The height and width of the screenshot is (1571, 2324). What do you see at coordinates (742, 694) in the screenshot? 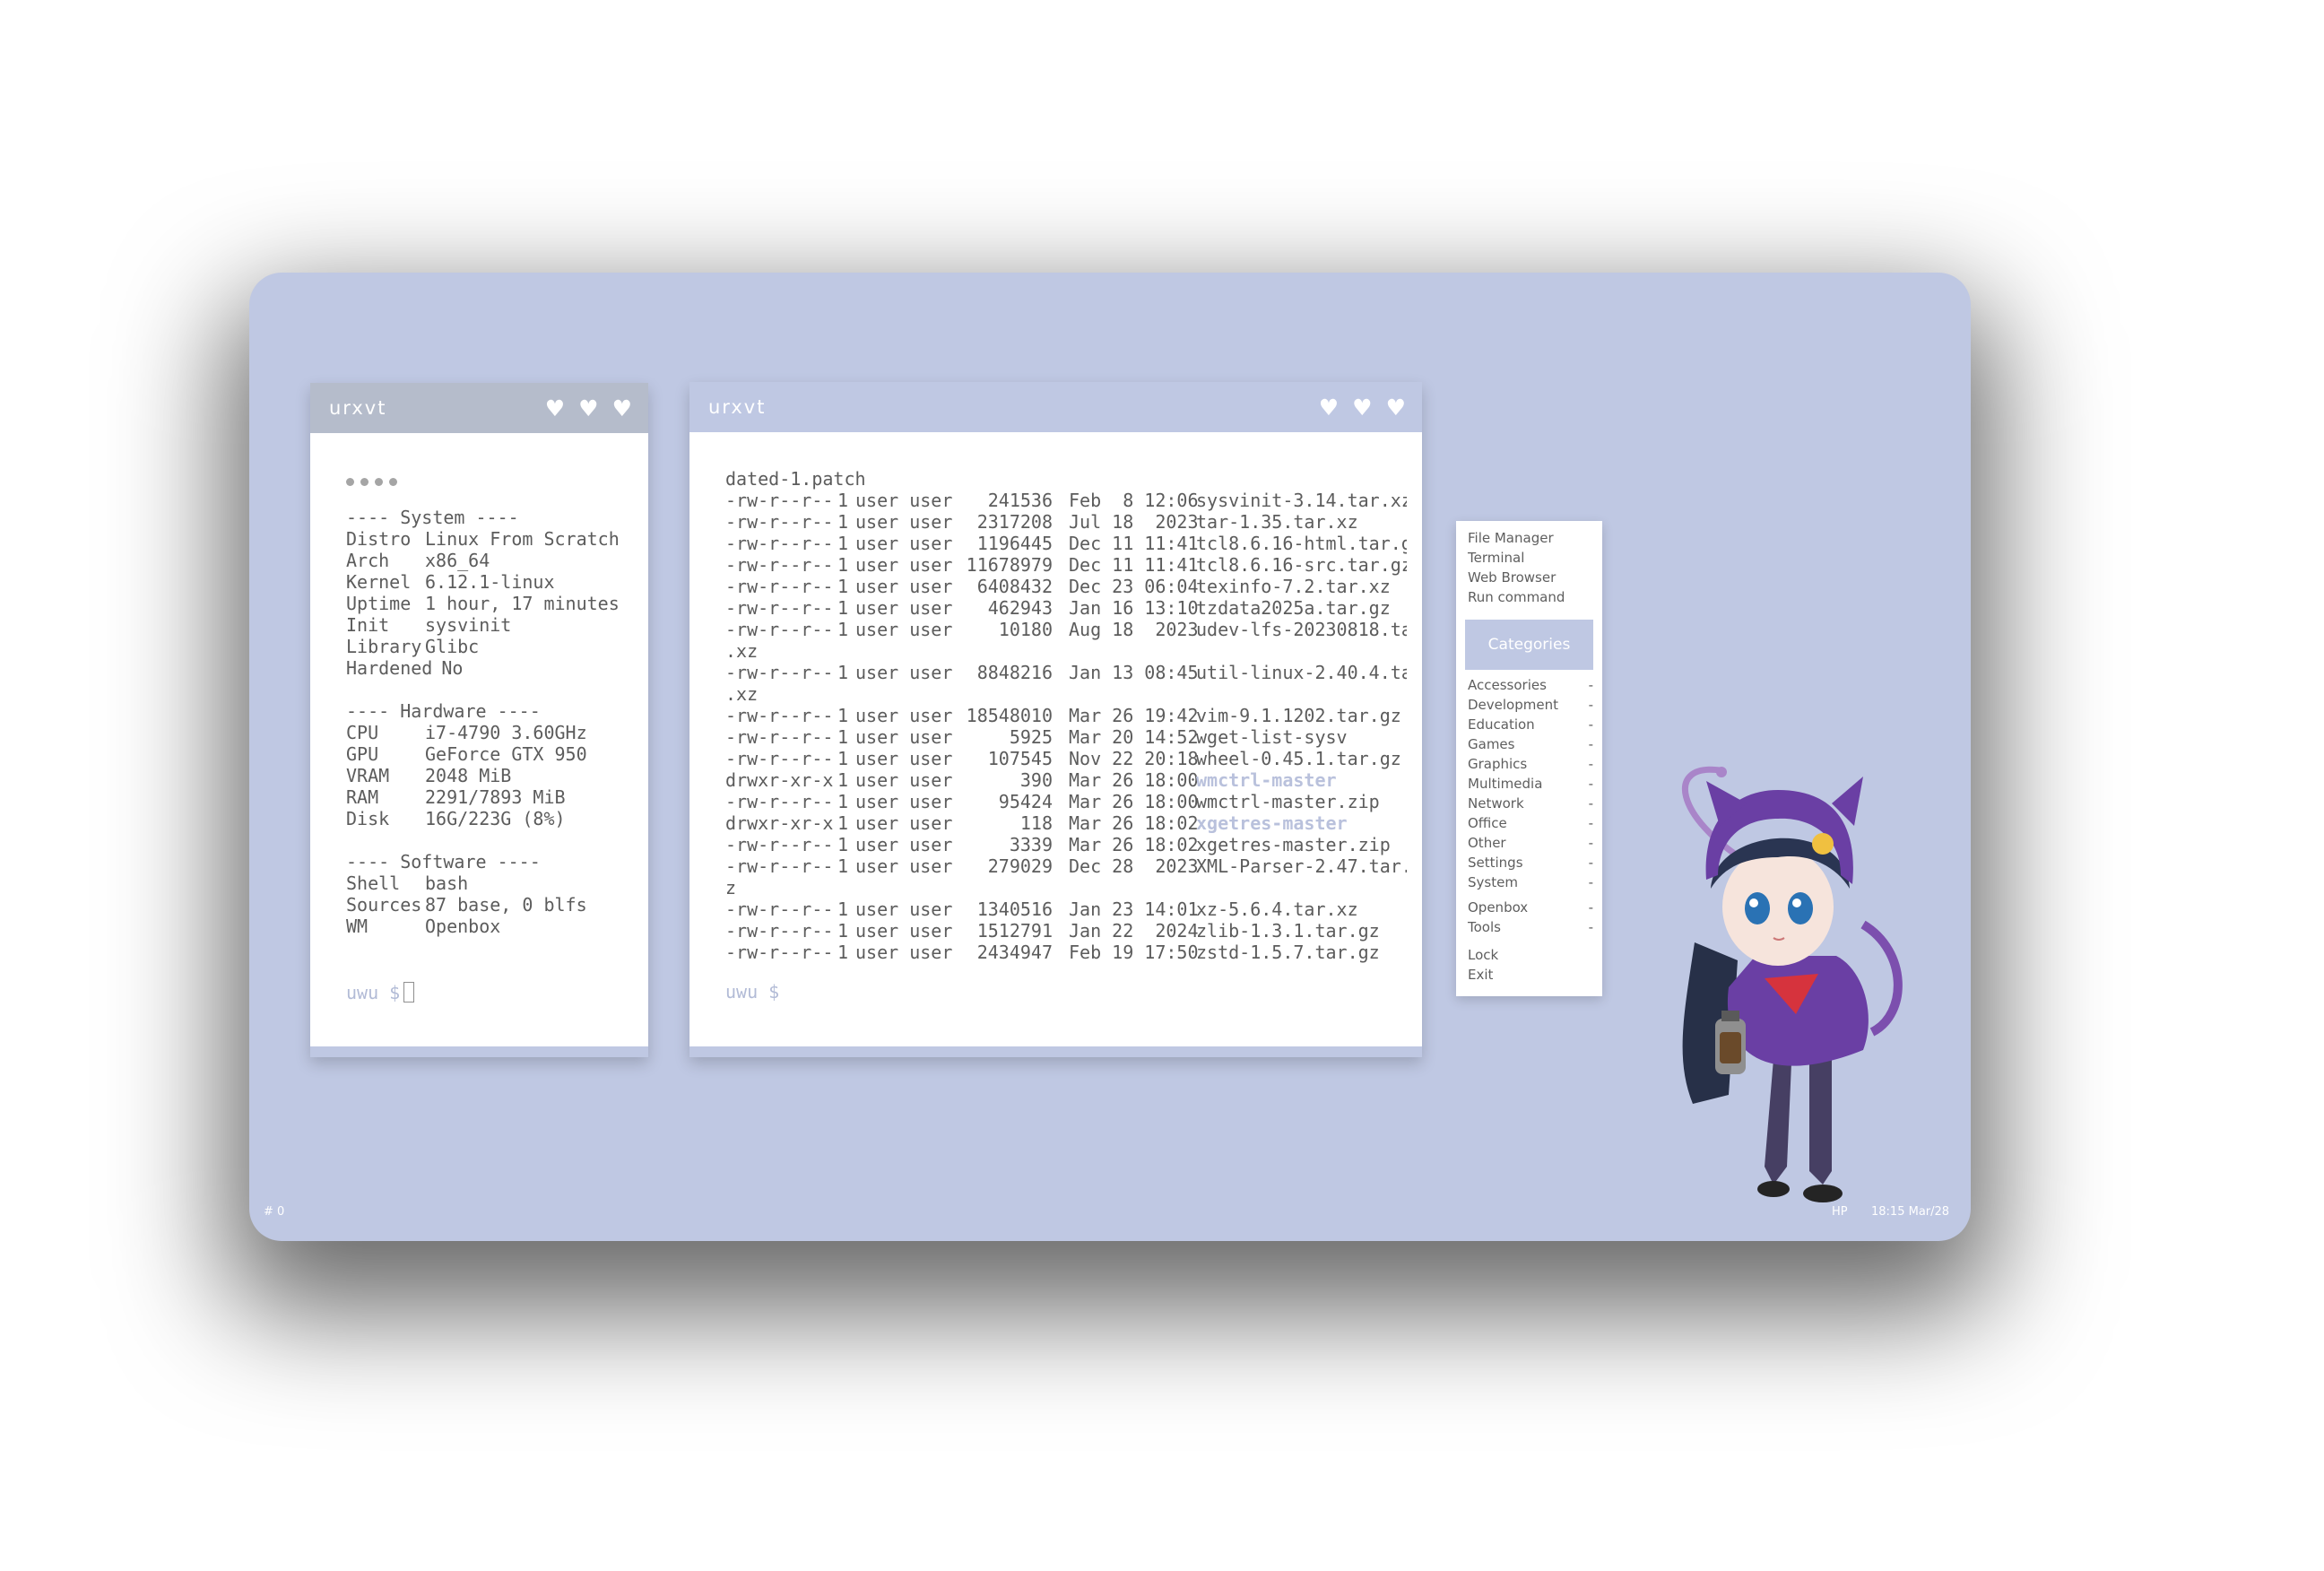
I see `file-name-wrap: .xz` at bounding box center [742, 694].